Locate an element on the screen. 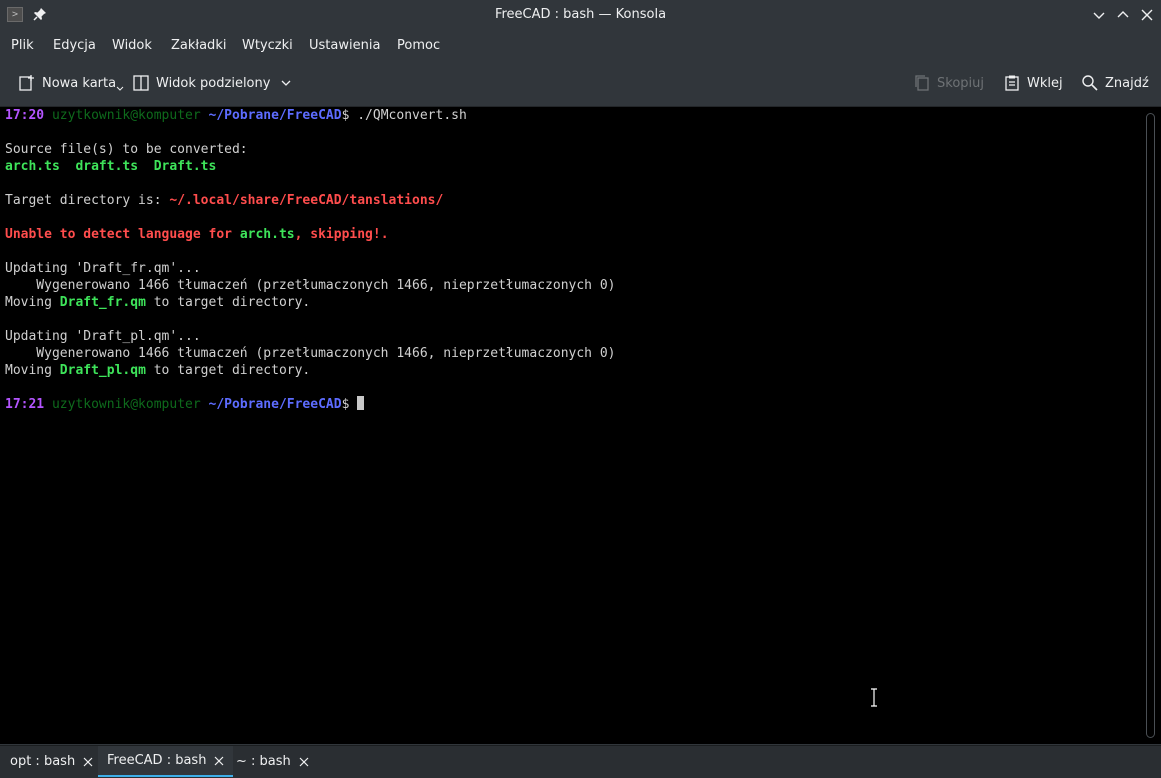 The height and width of the screenshot is (778, 1161). ibeam-cursor-icon is located at coordinates (874, 697).